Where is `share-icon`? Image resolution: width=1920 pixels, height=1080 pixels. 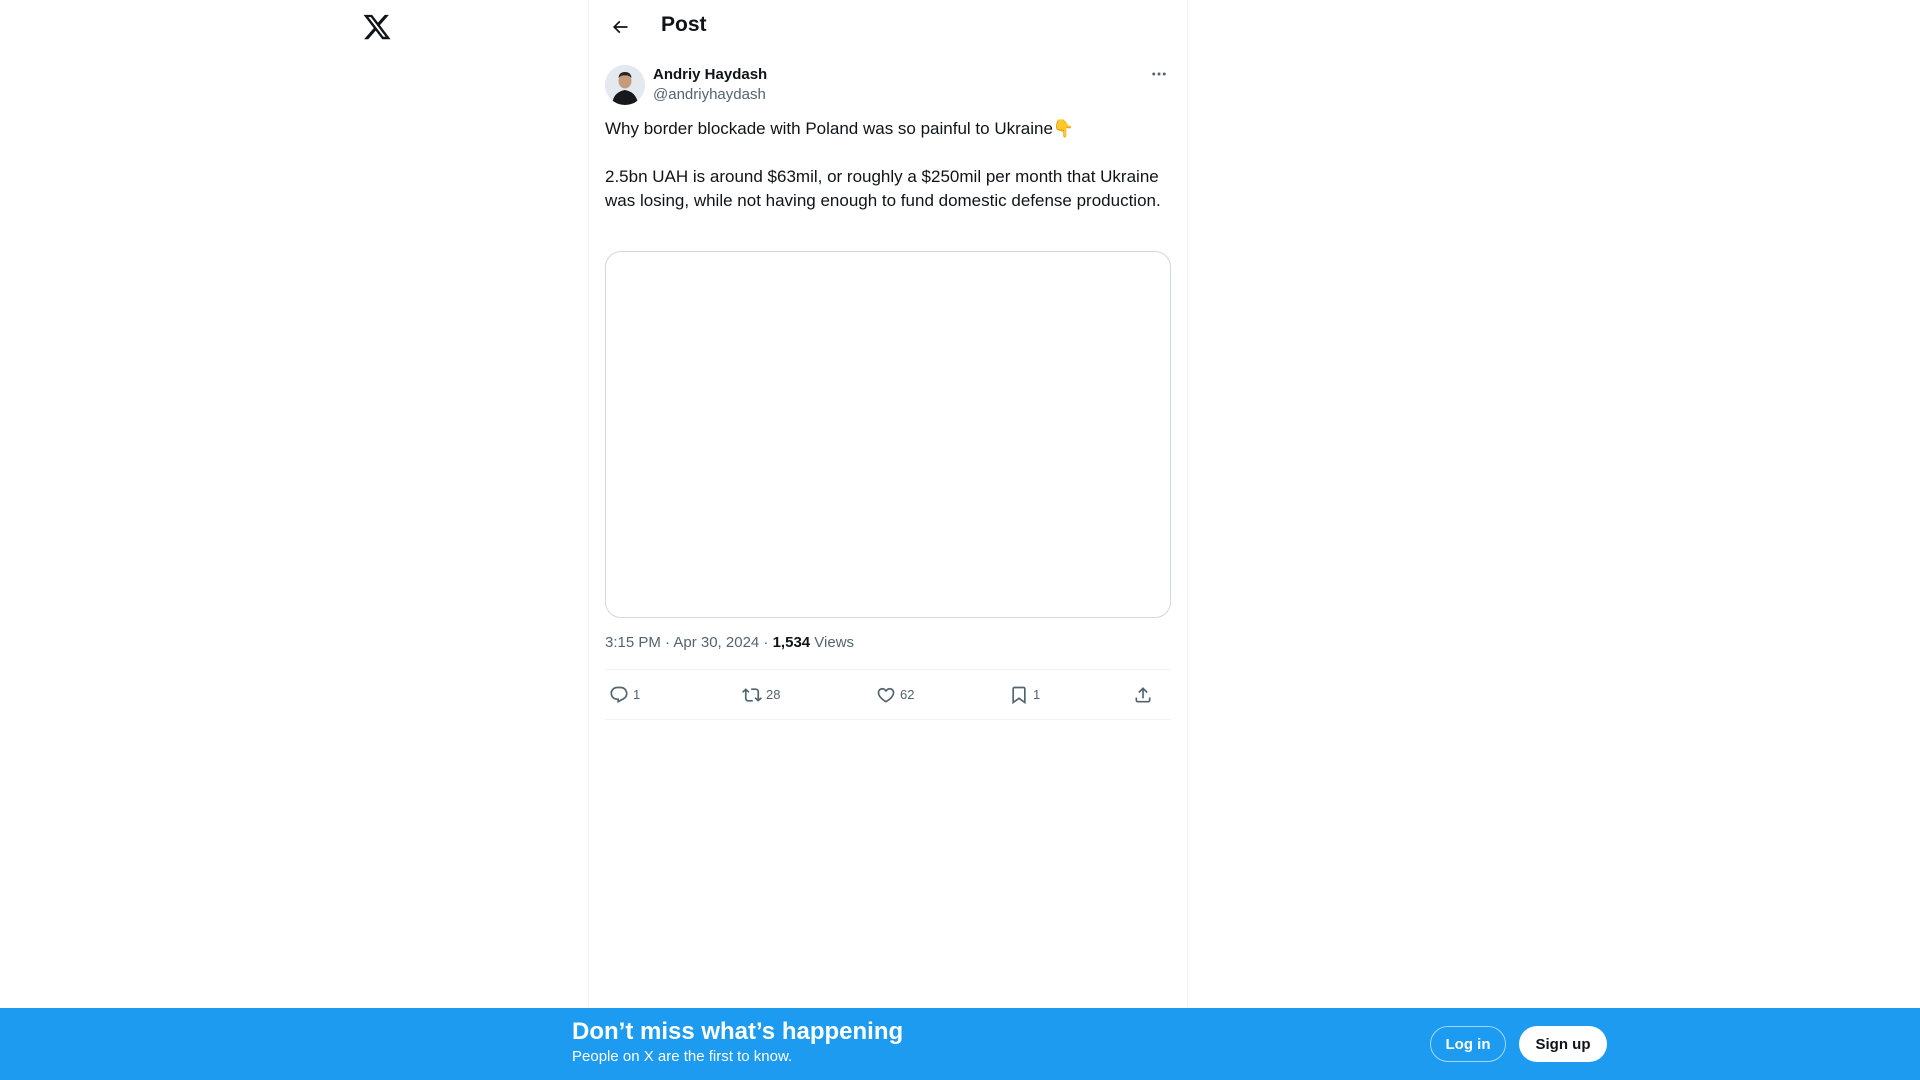
share-icon is located at coordinates (1143, 694).